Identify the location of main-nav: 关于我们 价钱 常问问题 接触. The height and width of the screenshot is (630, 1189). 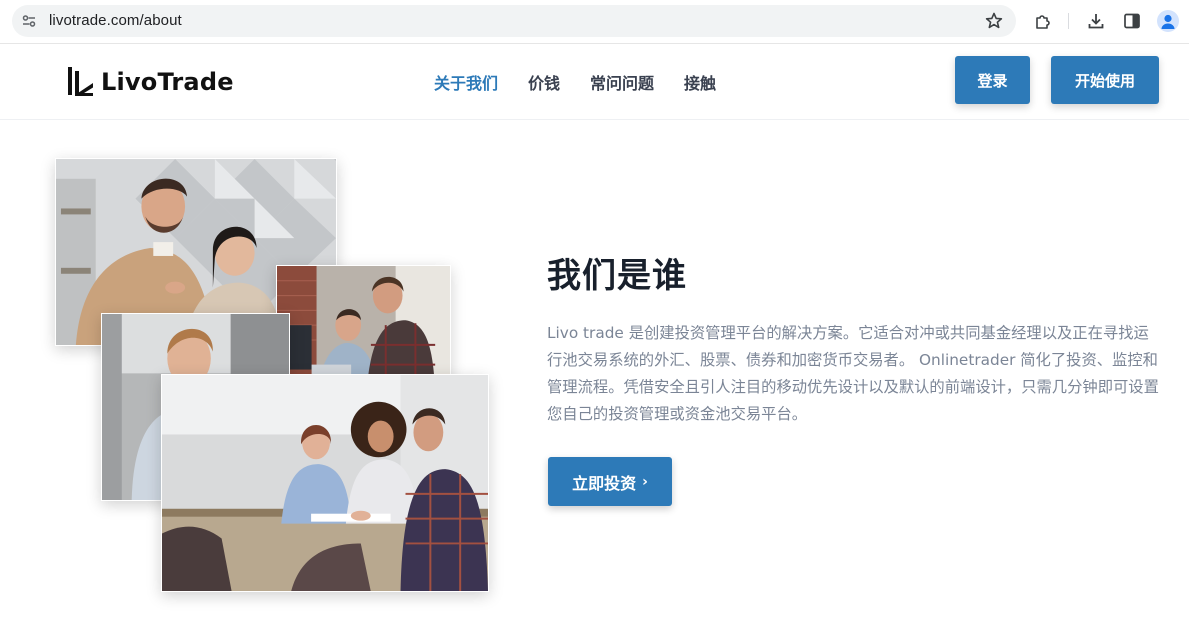
(575, 82).